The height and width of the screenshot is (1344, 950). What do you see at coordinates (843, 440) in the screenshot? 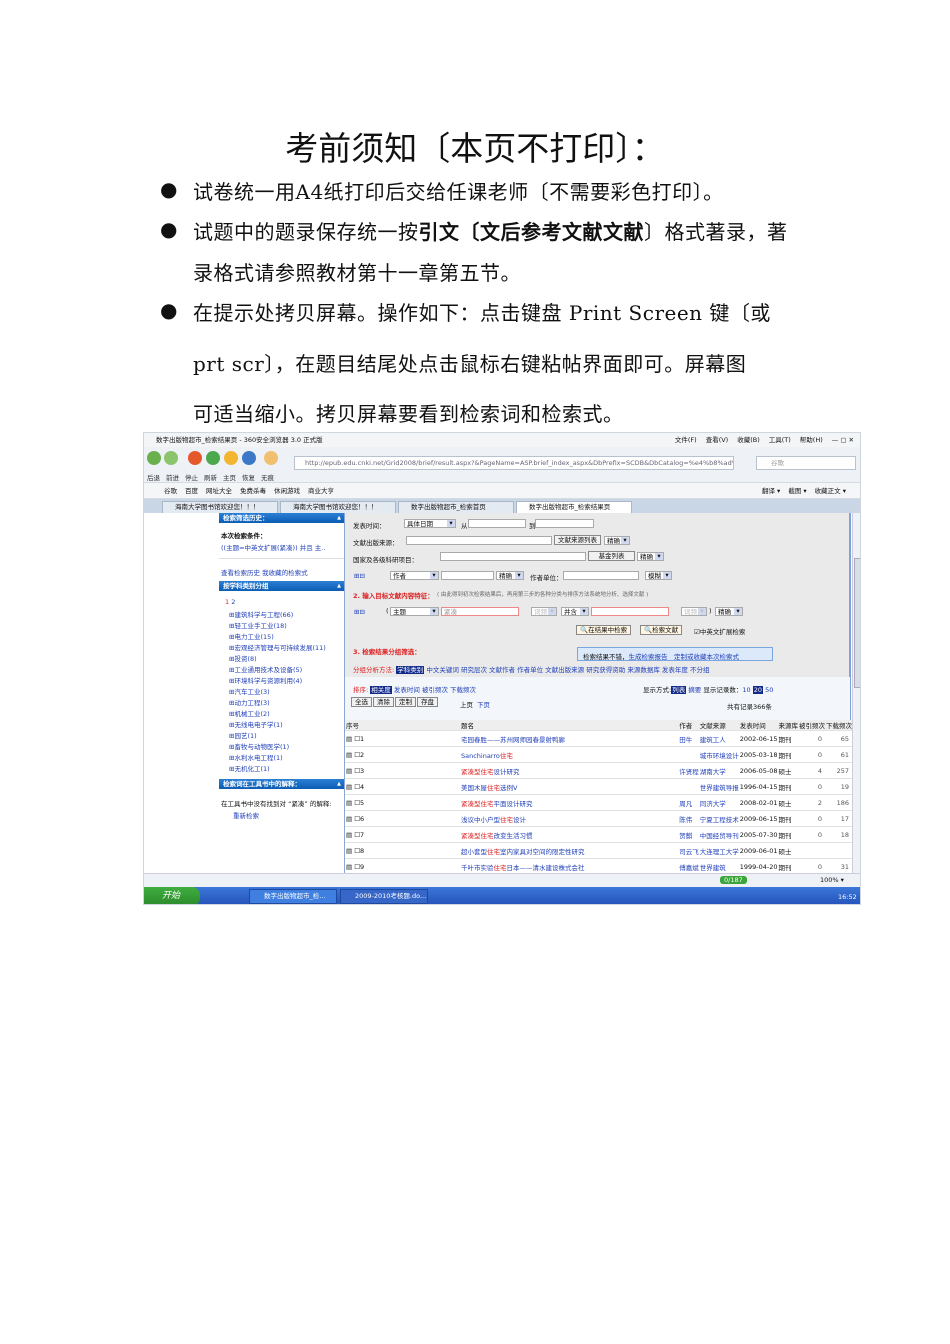
I see `window-controls: — ▢ ✕` at bounding box center [843, 440].